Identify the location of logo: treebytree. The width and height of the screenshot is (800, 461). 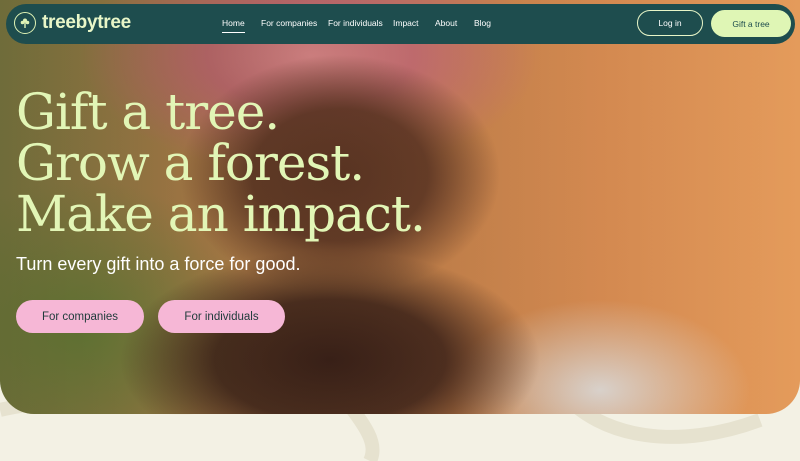
(72, 23).